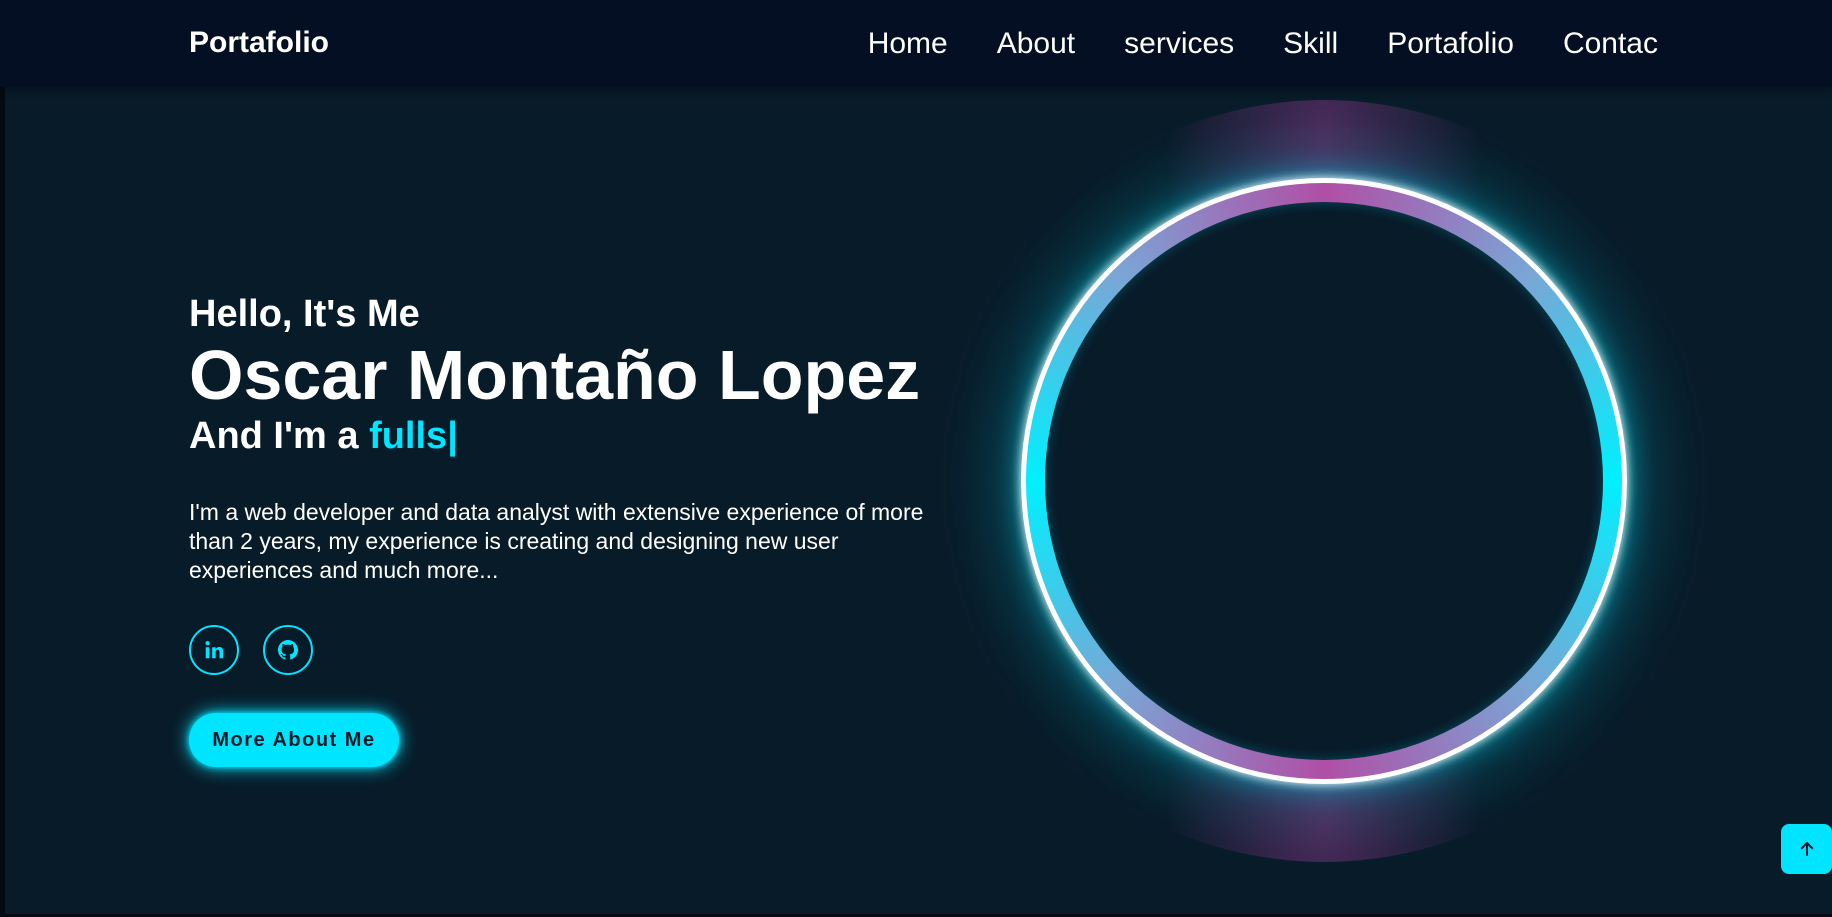 The height and width of the screenshot is (917, 1832). I want to click on back-to-top-button, so click(1806, 849).